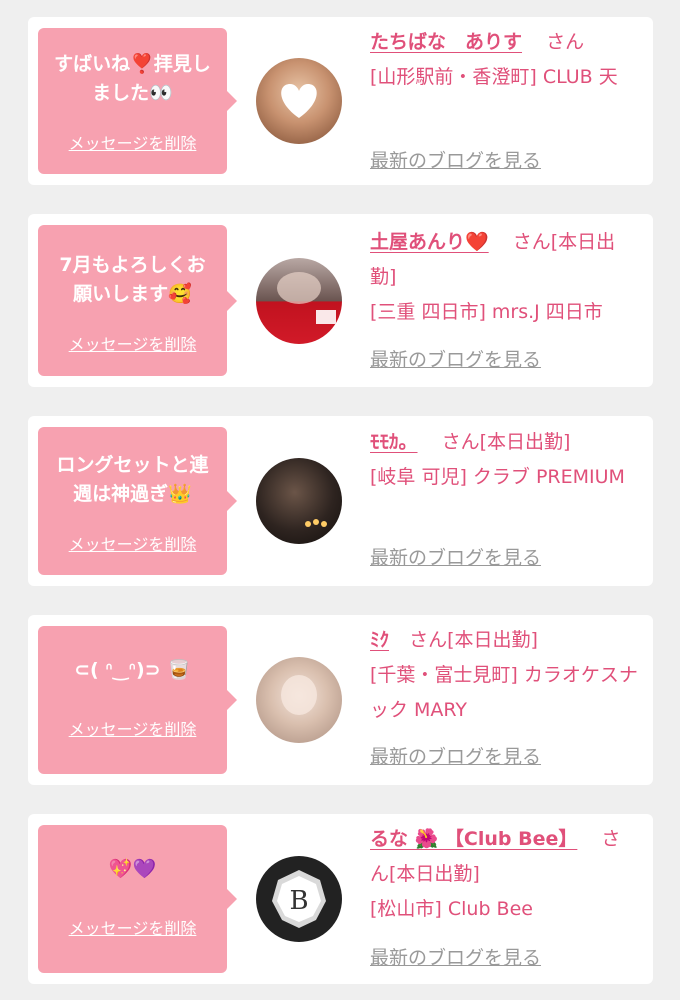  I want to click on avatar: B, so click(299, 899).